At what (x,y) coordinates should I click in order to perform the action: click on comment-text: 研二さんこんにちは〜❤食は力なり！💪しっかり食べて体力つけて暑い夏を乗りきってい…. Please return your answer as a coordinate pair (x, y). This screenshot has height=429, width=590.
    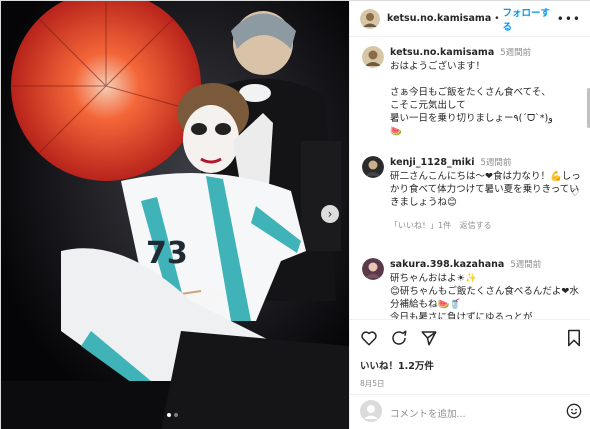
    Looking at the image, I should click on (485, 189).